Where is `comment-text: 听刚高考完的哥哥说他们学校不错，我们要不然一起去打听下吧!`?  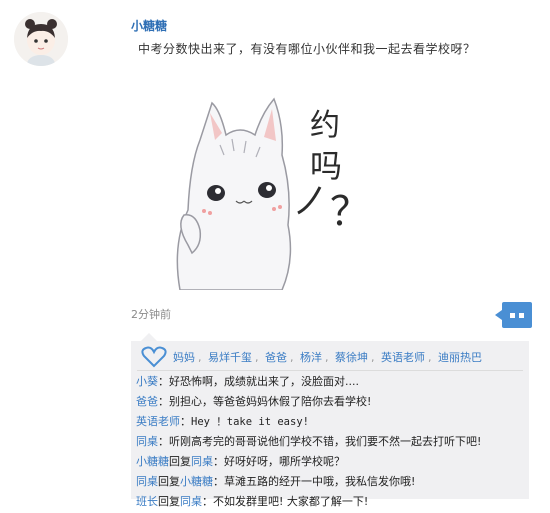
comment-text: 听刚高考完的哥哥说他们学校不错，我们要不然一起去打听下吧! is located at coordinates (325, 441).